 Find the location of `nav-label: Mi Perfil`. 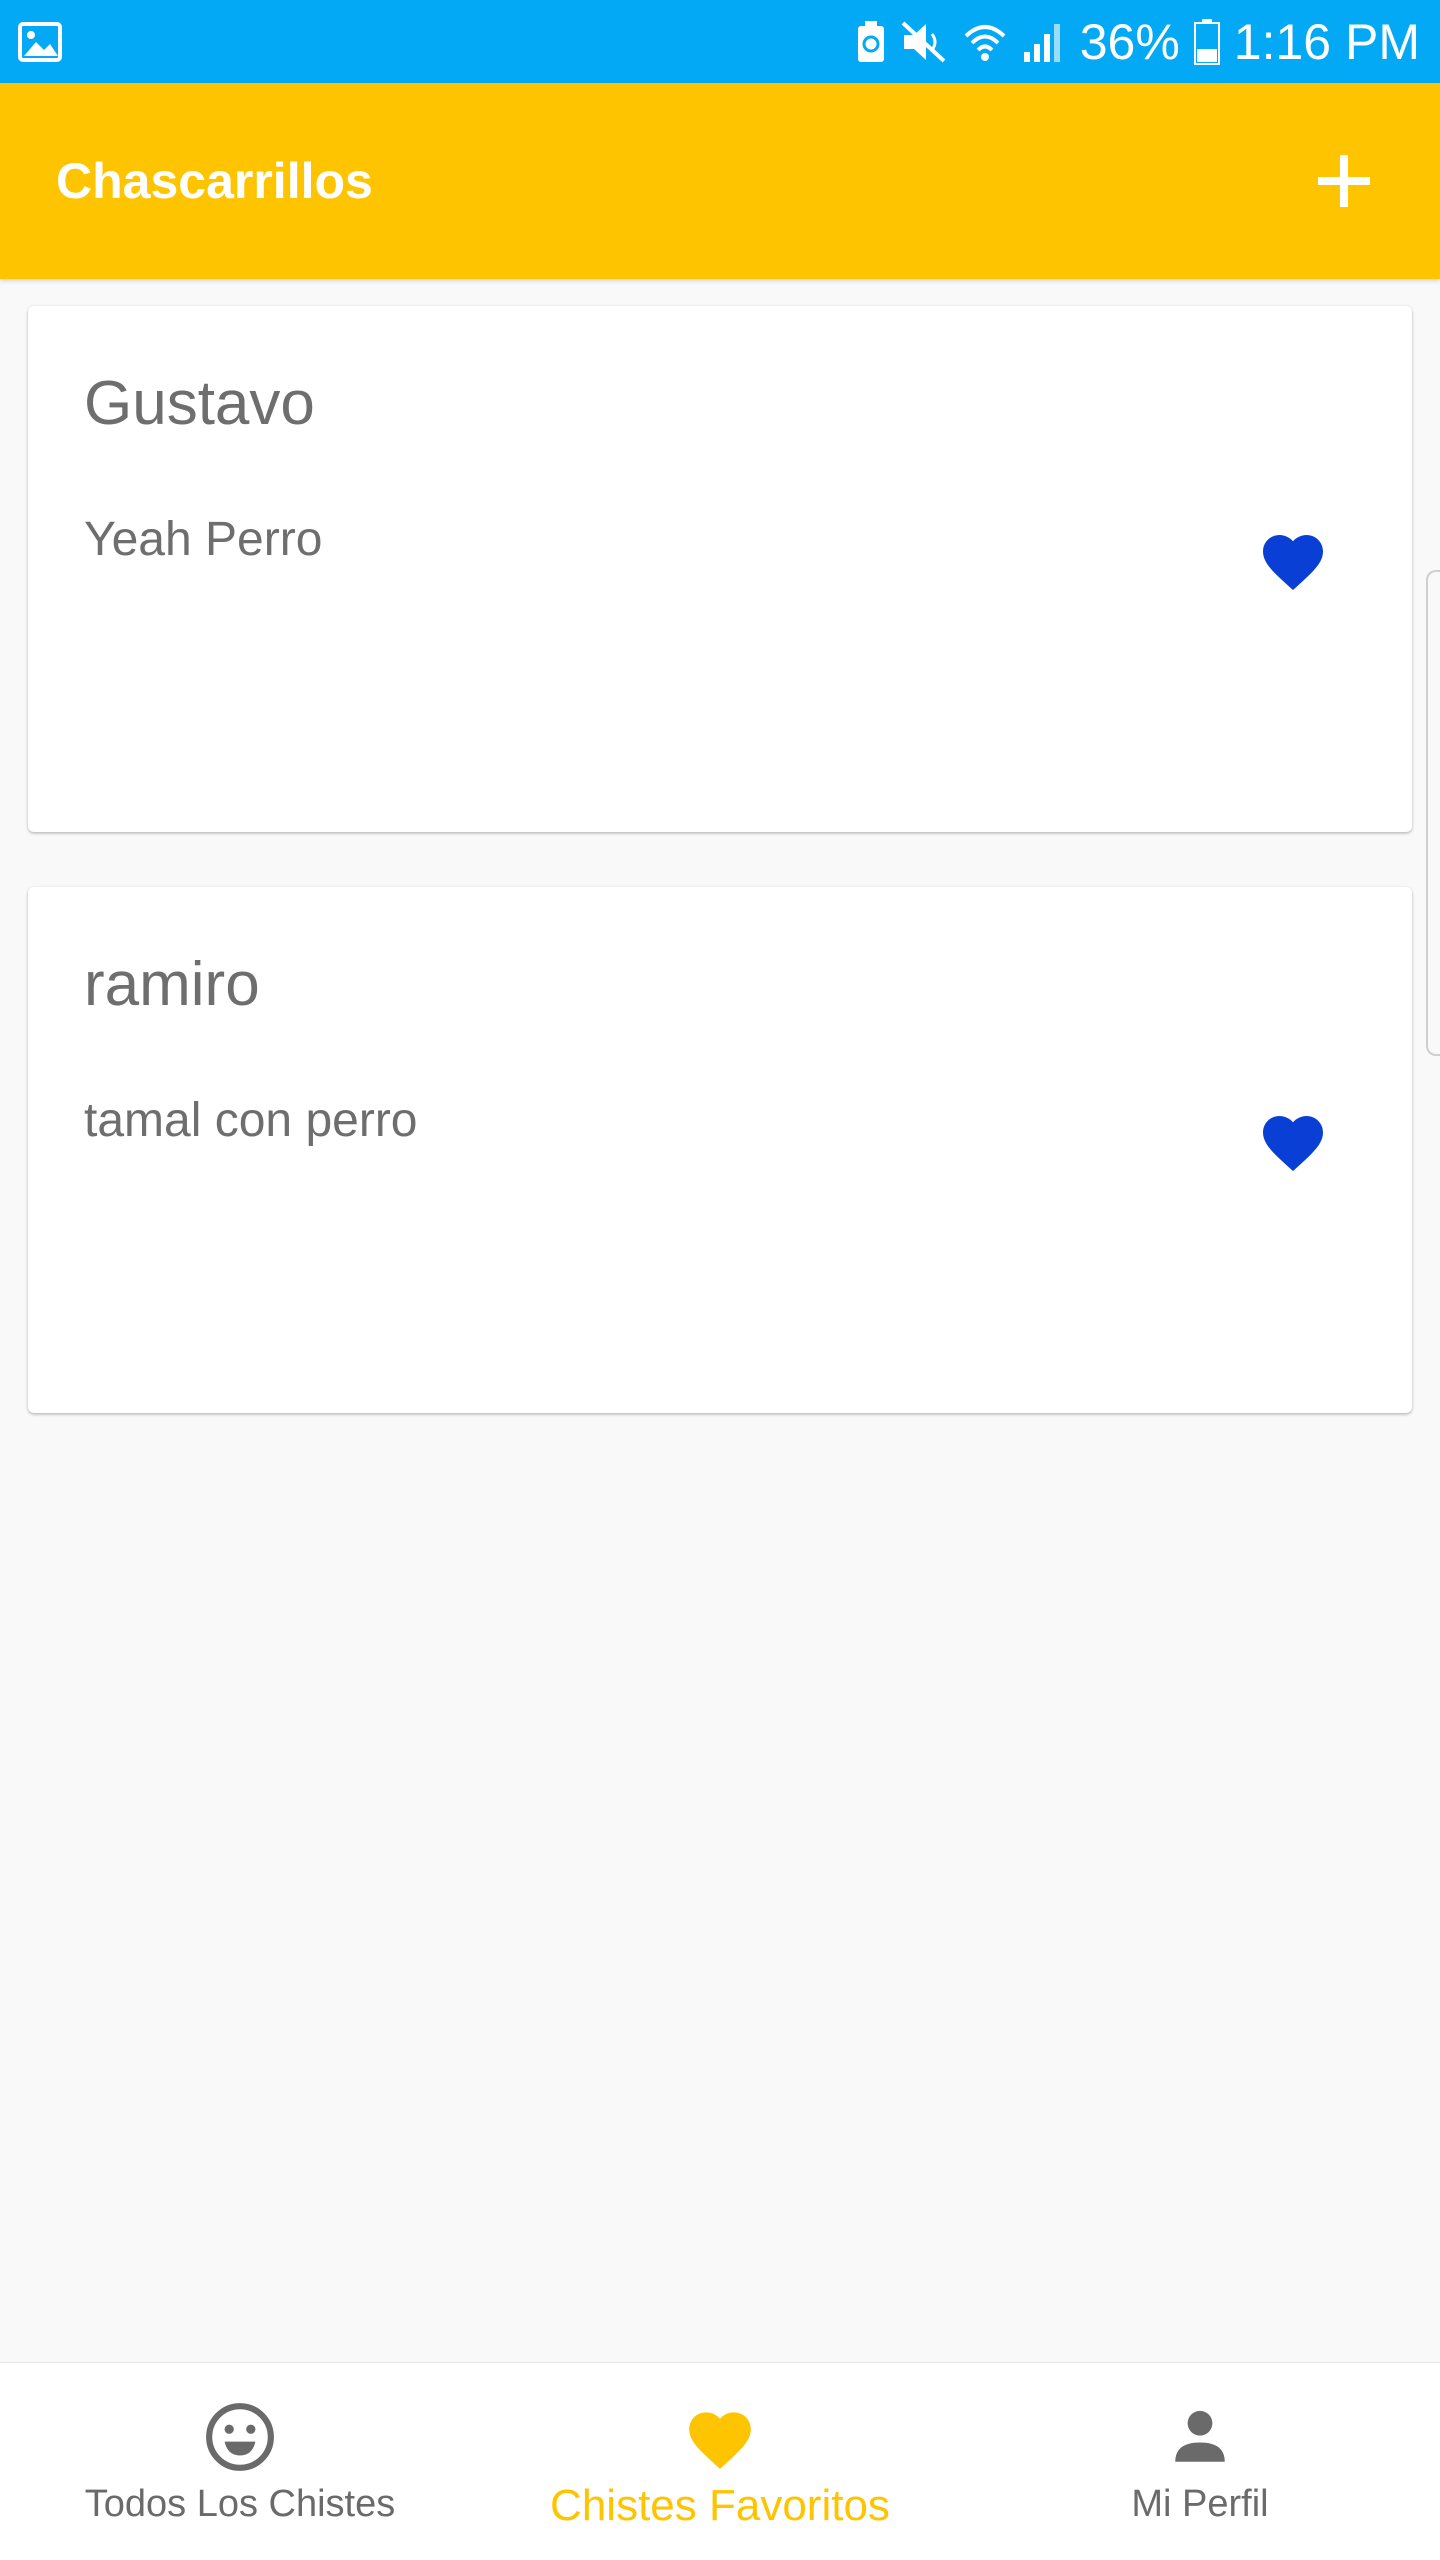

nav-label: Mi Perfil is located at coordinates (1200, 2504).